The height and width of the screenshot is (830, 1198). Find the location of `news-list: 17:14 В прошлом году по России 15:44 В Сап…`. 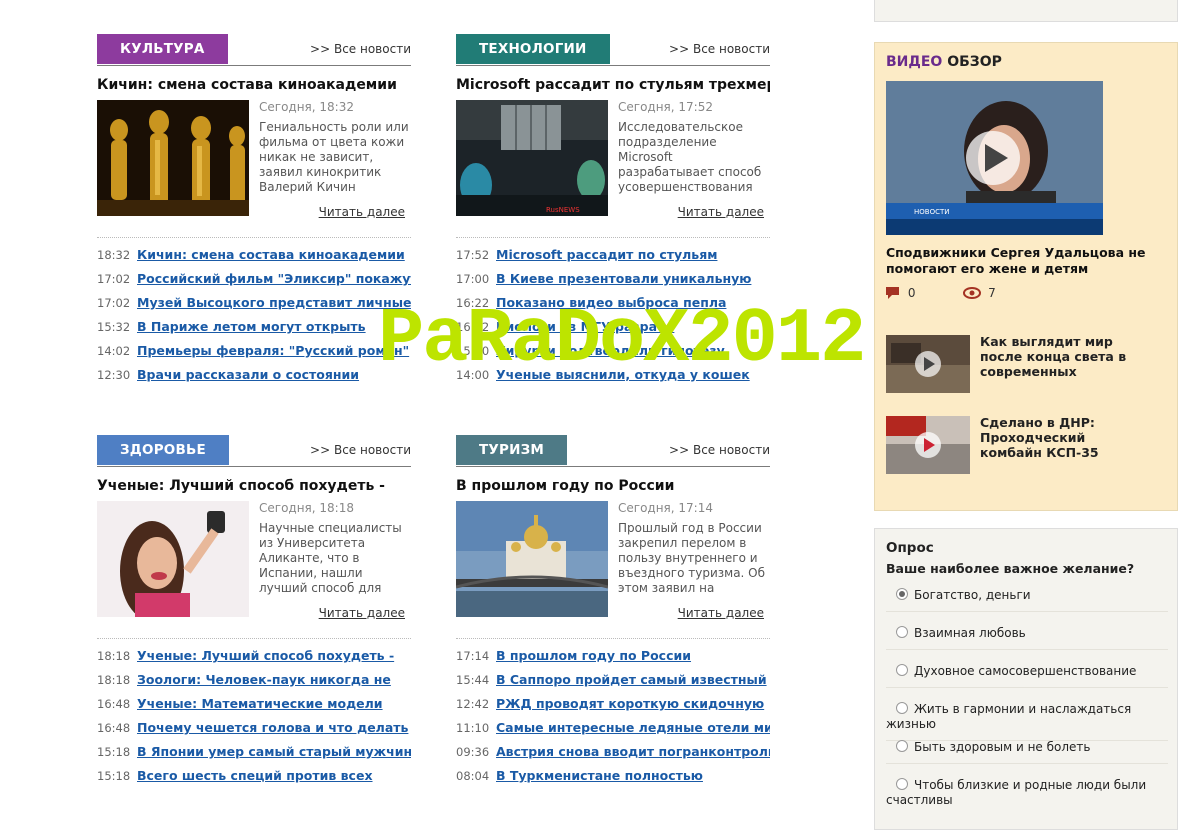

news-list: 17:14 В прошлом году по России 15:44 В Сап… is located at coordinates (613, 719).